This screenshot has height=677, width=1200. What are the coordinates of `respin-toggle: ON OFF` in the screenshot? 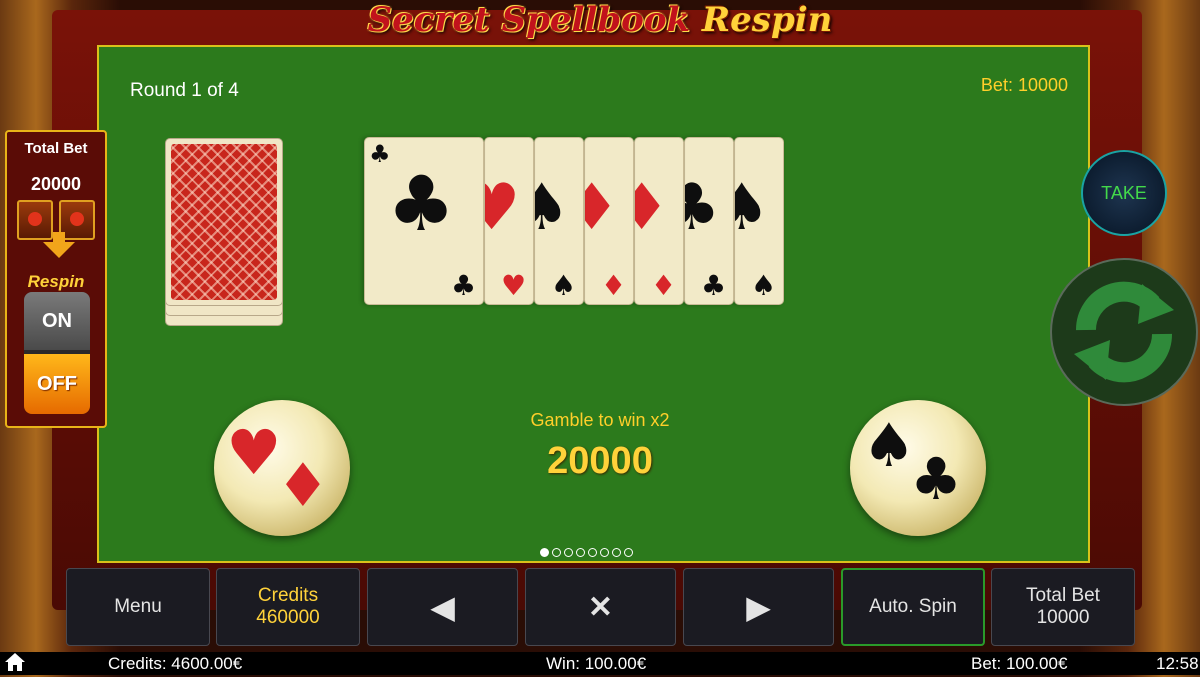 It's located at (57, 353).